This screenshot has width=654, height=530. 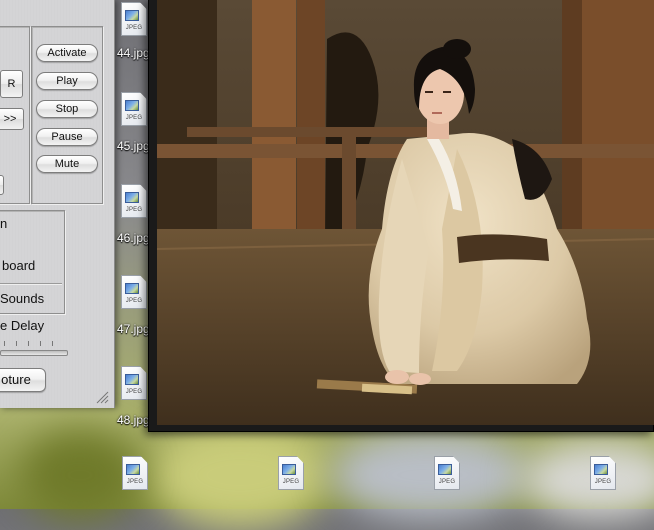 I want to click on file-label: 44.jpg, so click(x=133, y=53).